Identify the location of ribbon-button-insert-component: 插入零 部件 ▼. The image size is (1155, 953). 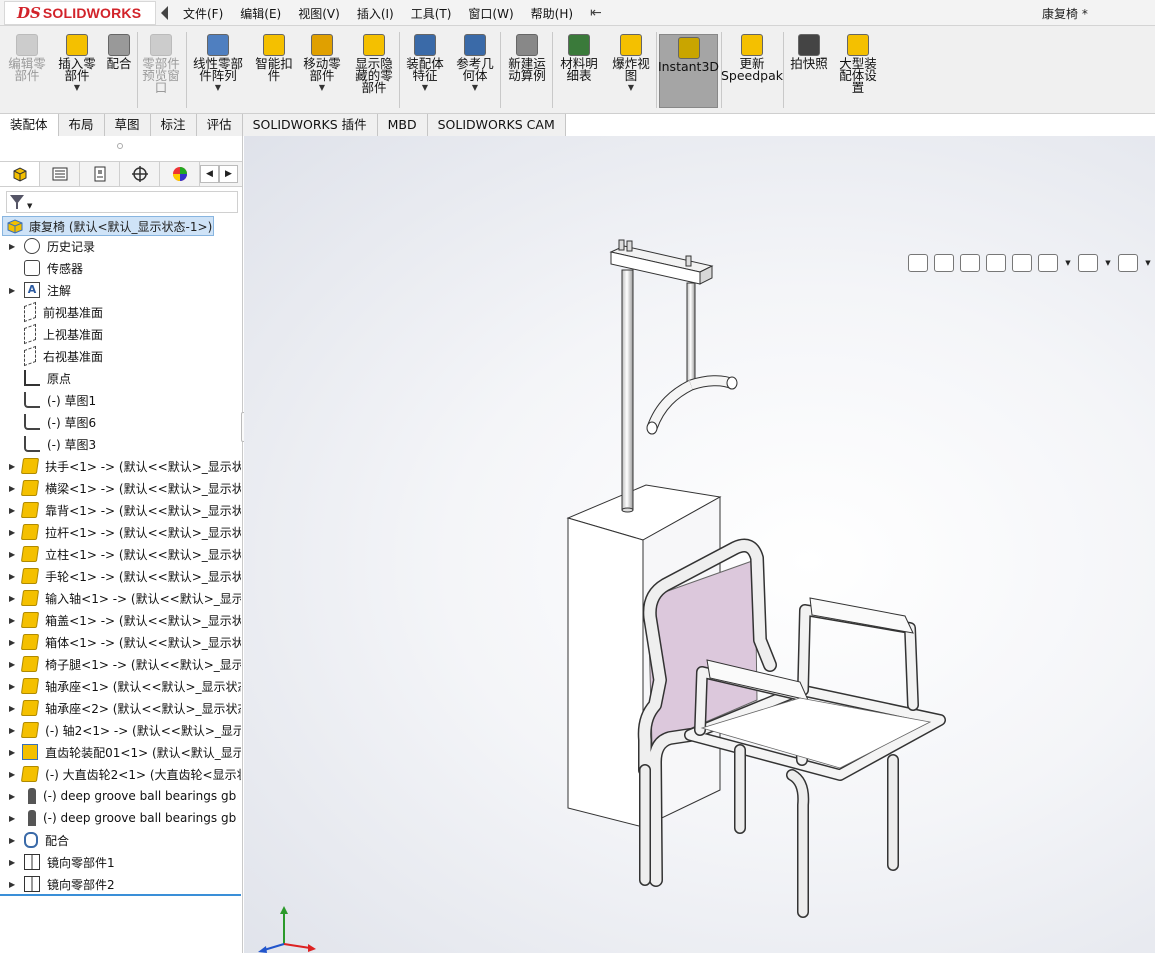
(77, 63).